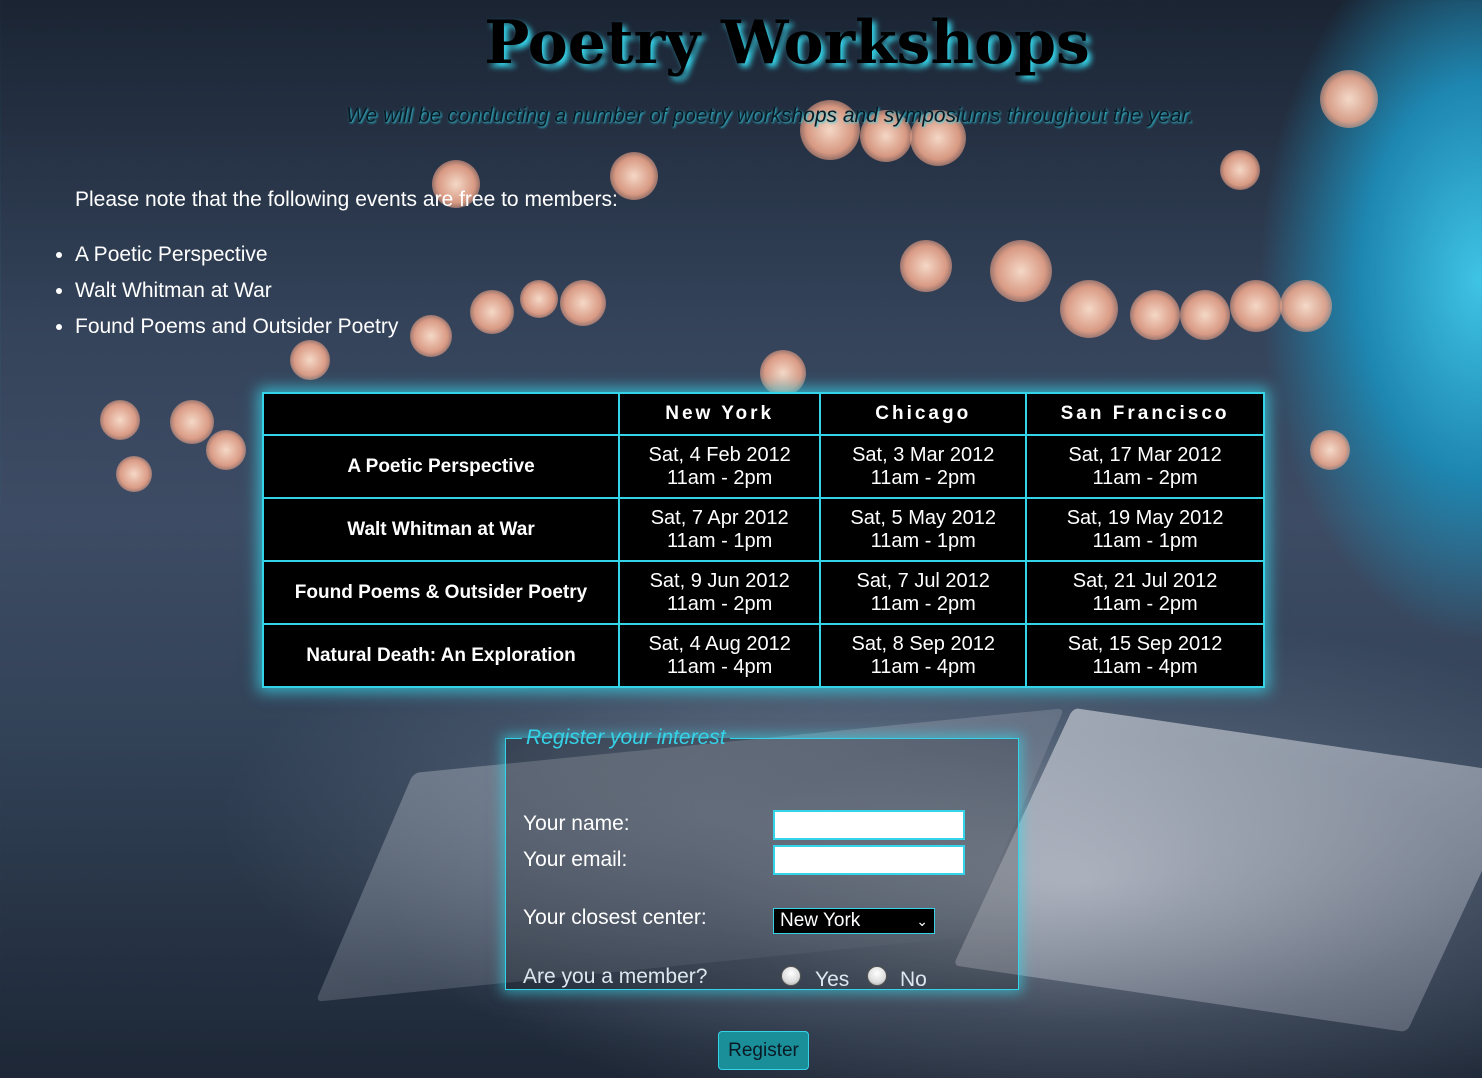 This screenshot has width=1482, height=1078. Describe the element at coordinates (719, 517) in the screenshot. I see `session-date: Sat, 7 Apr 2012` at that location.